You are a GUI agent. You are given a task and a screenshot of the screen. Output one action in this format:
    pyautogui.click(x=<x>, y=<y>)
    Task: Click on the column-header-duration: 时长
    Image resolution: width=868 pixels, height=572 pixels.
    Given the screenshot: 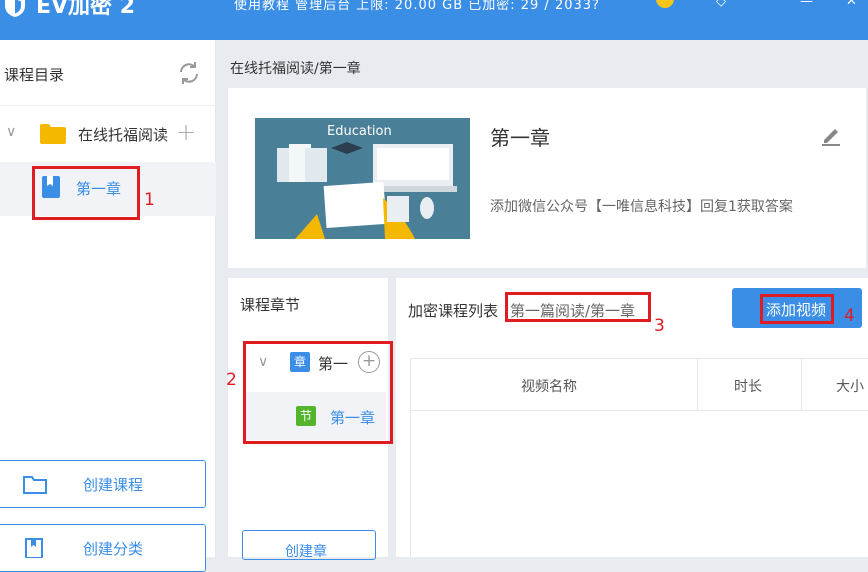 What is the action you would take?
    pyautogui.click(x=750, y=385)
    